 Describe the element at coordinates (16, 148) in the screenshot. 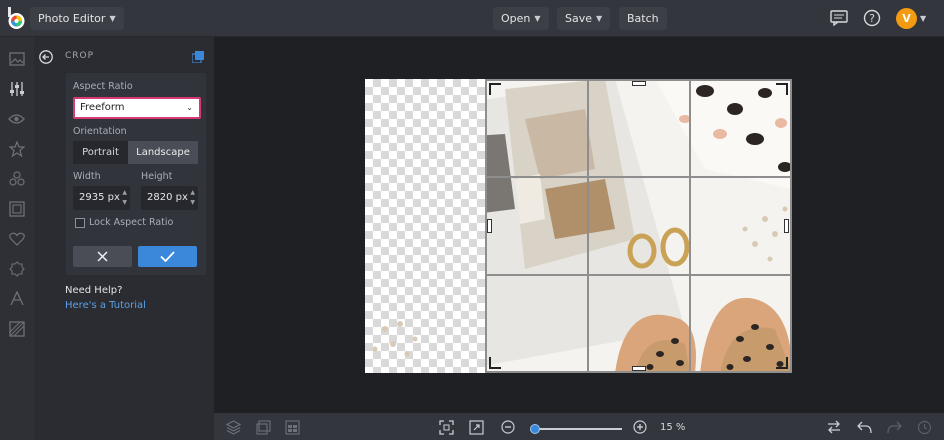

I see `star-icon` at that location.